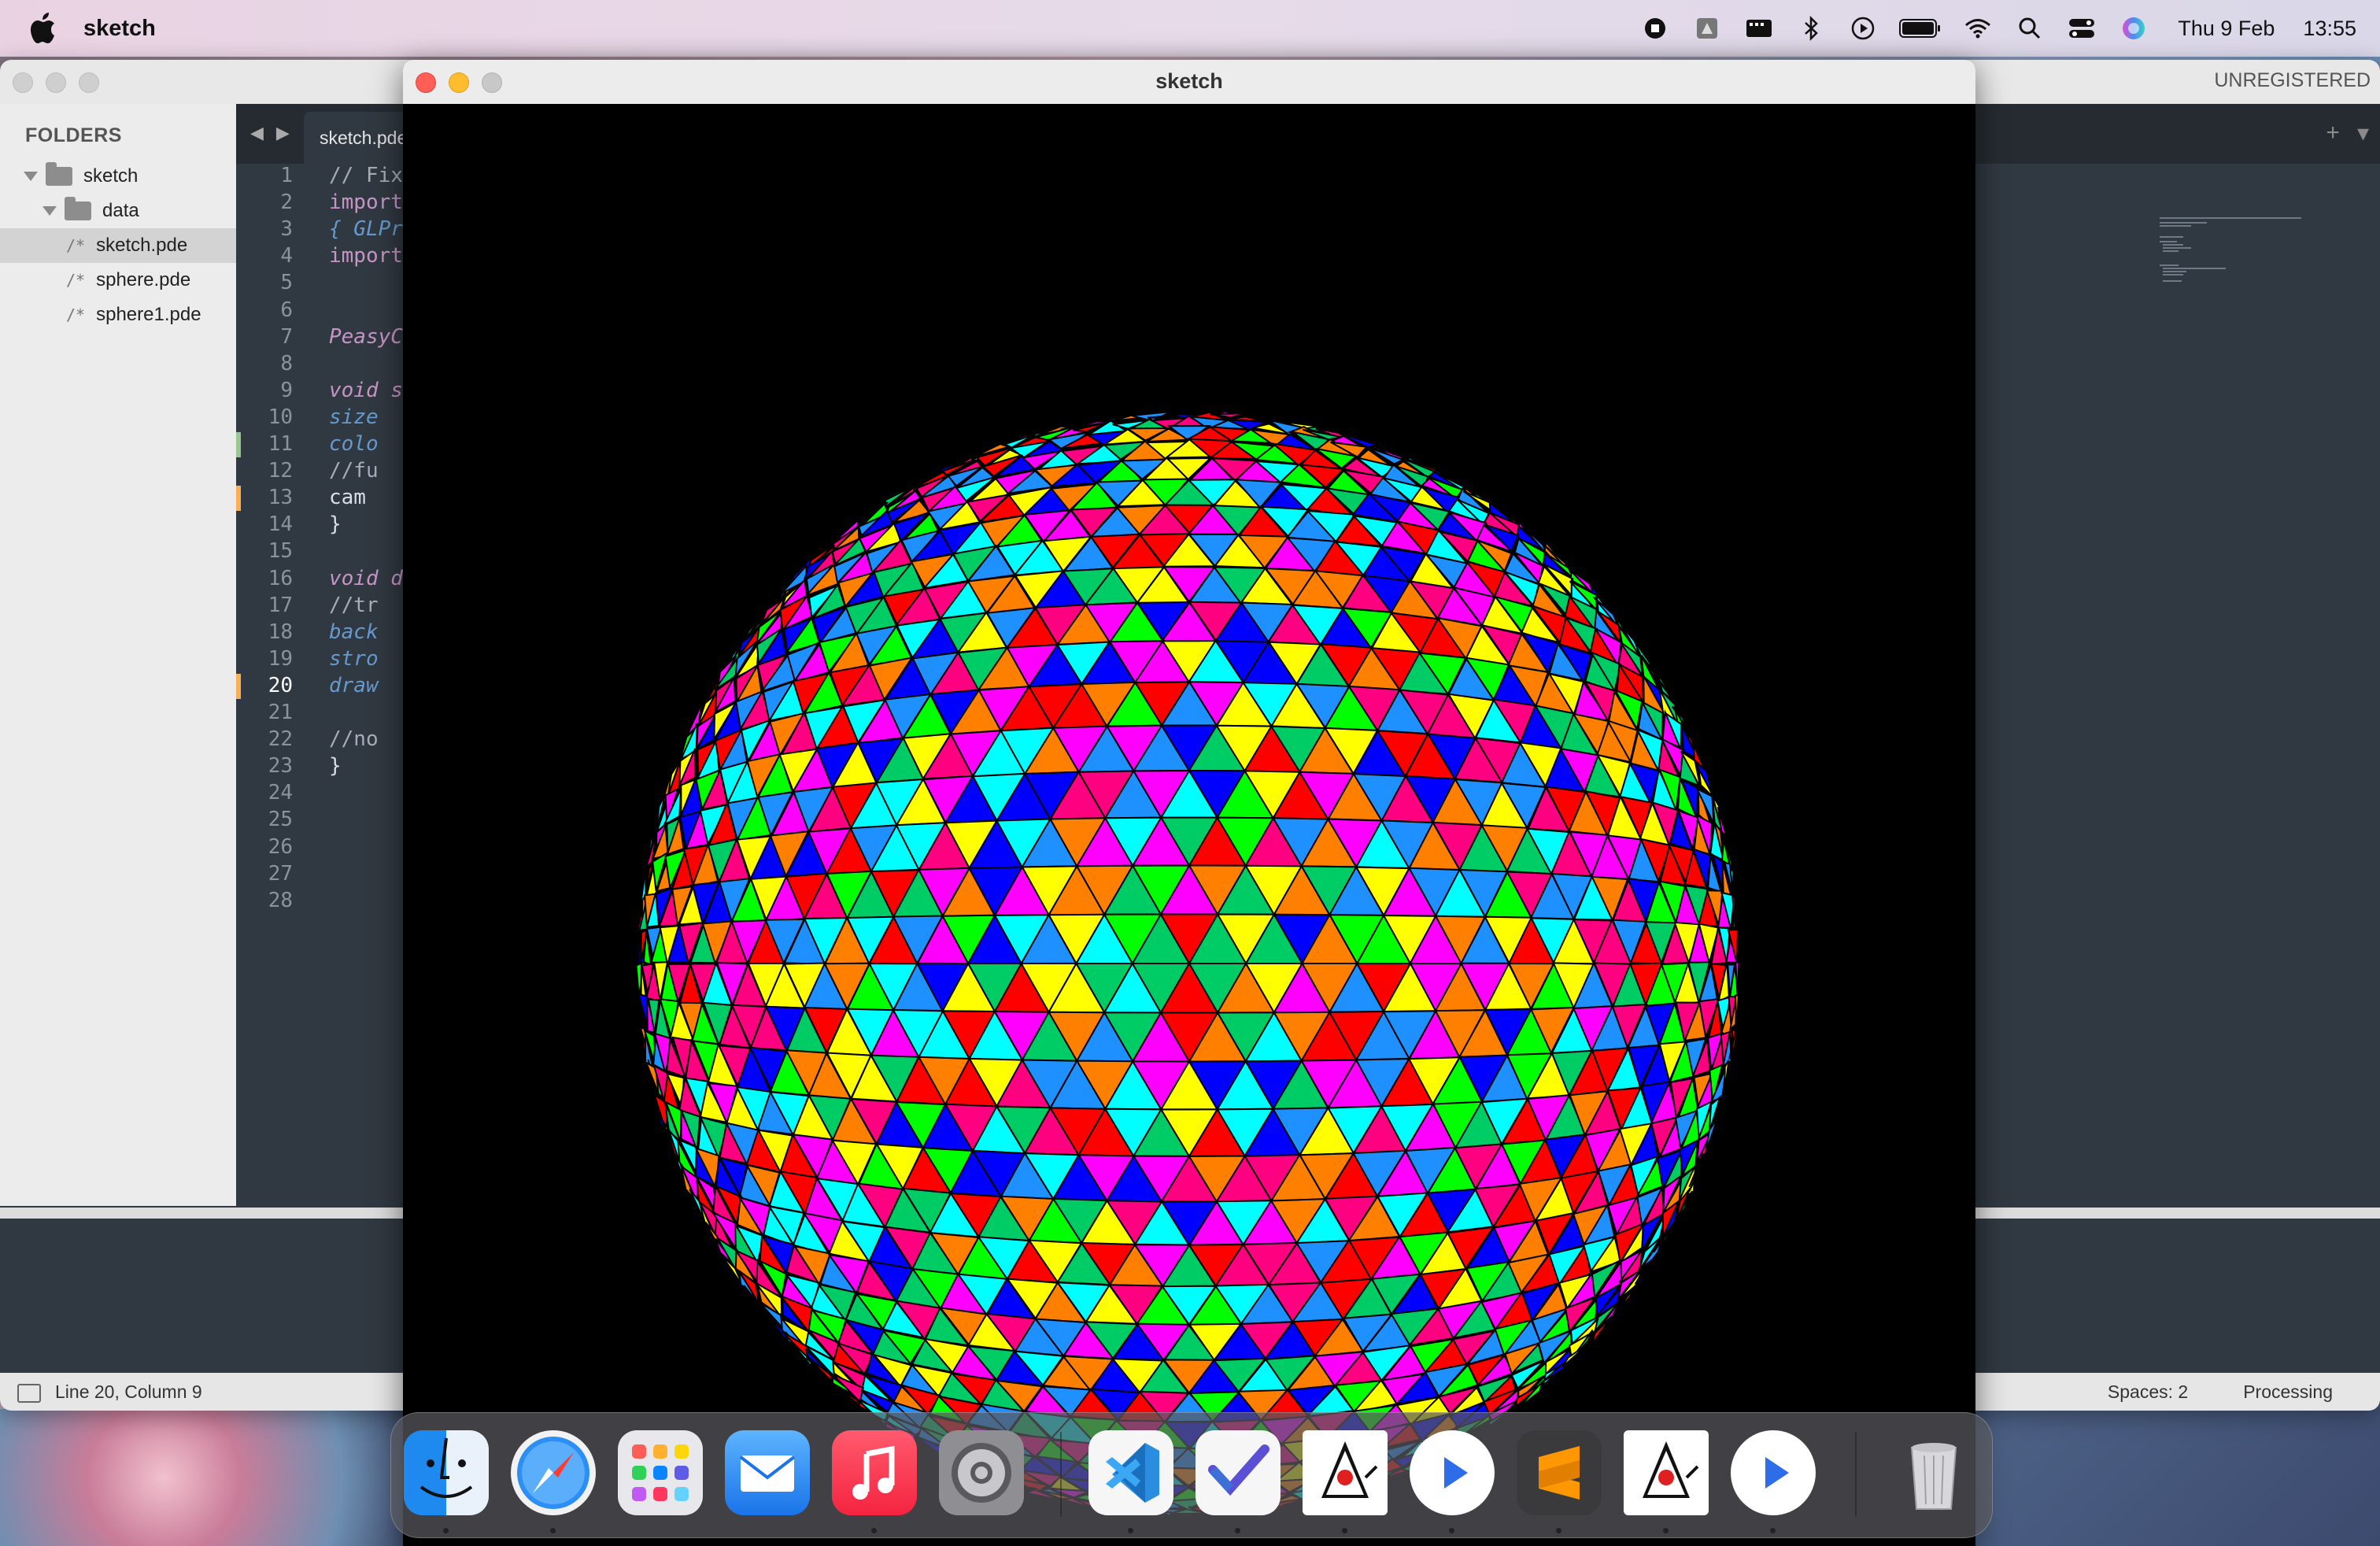  Describe the element at coordinates (286, 310) in the screenshot. I see `line-number: 6` at that location.